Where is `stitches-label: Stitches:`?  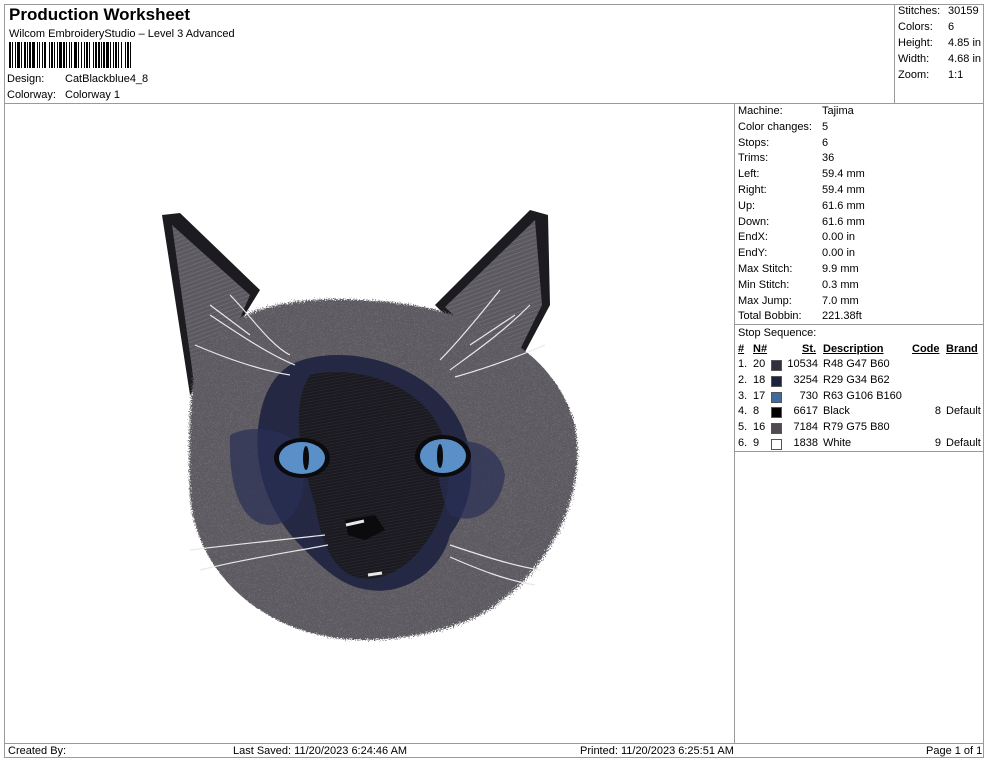
stitches-label: Stitches: is located at coordinates (919, 11).